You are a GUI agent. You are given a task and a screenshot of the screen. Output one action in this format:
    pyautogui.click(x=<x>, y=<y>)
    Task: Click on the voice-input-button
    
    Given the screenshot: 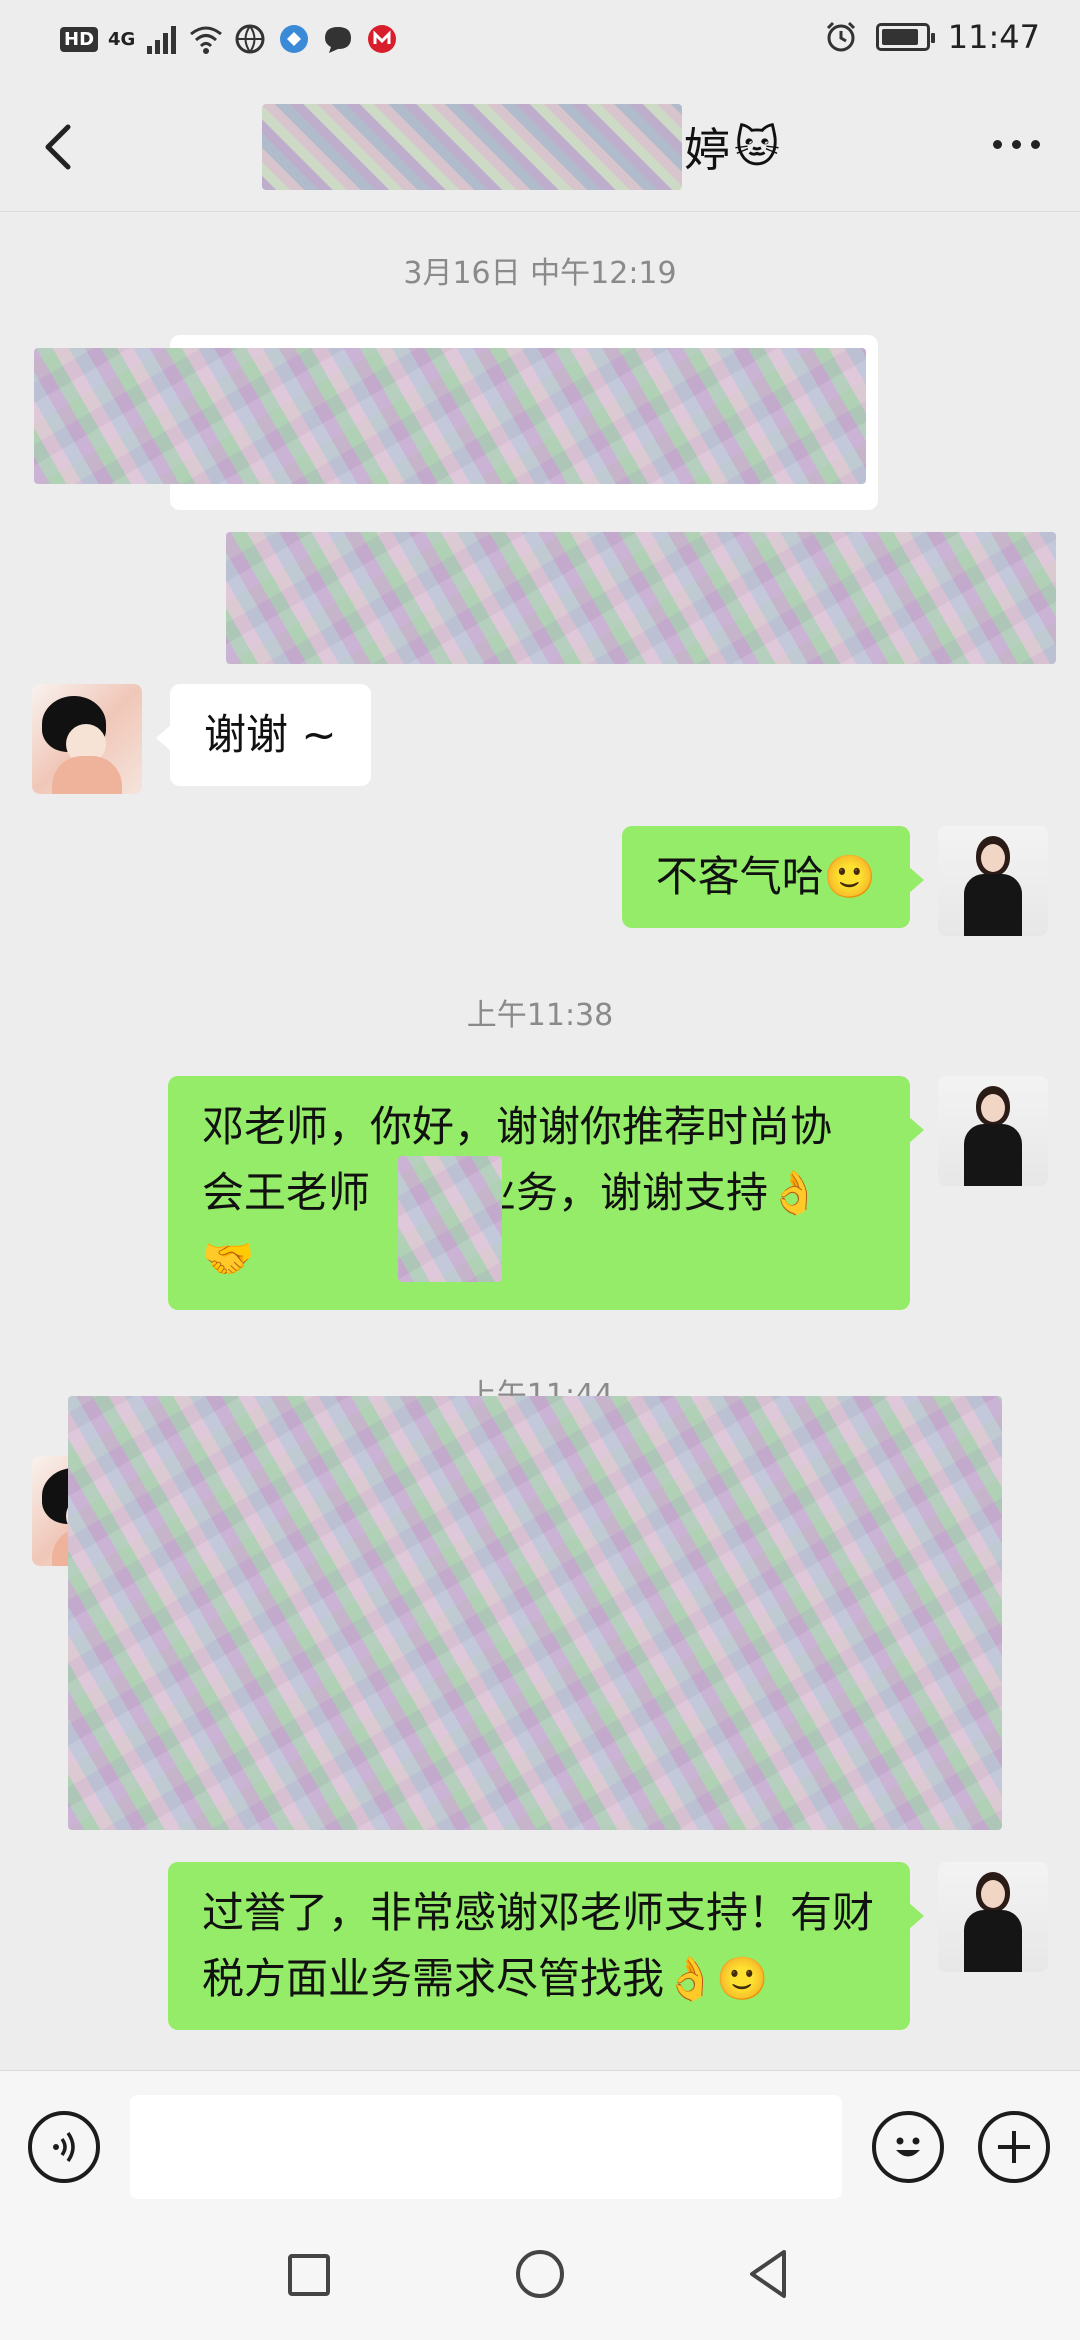 What is the action you would take?
    pyautogui.click(x=64, y=2147)
    